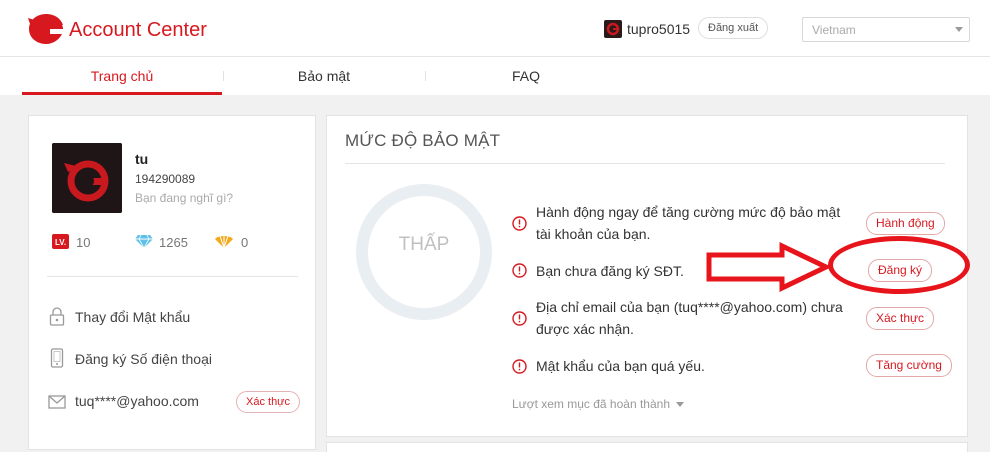 The width and height of the screenshot is (990, 452). Describe the element at coordinates (905, 223) in the screenshot. I see `take-action-button: Hành động` at that location.